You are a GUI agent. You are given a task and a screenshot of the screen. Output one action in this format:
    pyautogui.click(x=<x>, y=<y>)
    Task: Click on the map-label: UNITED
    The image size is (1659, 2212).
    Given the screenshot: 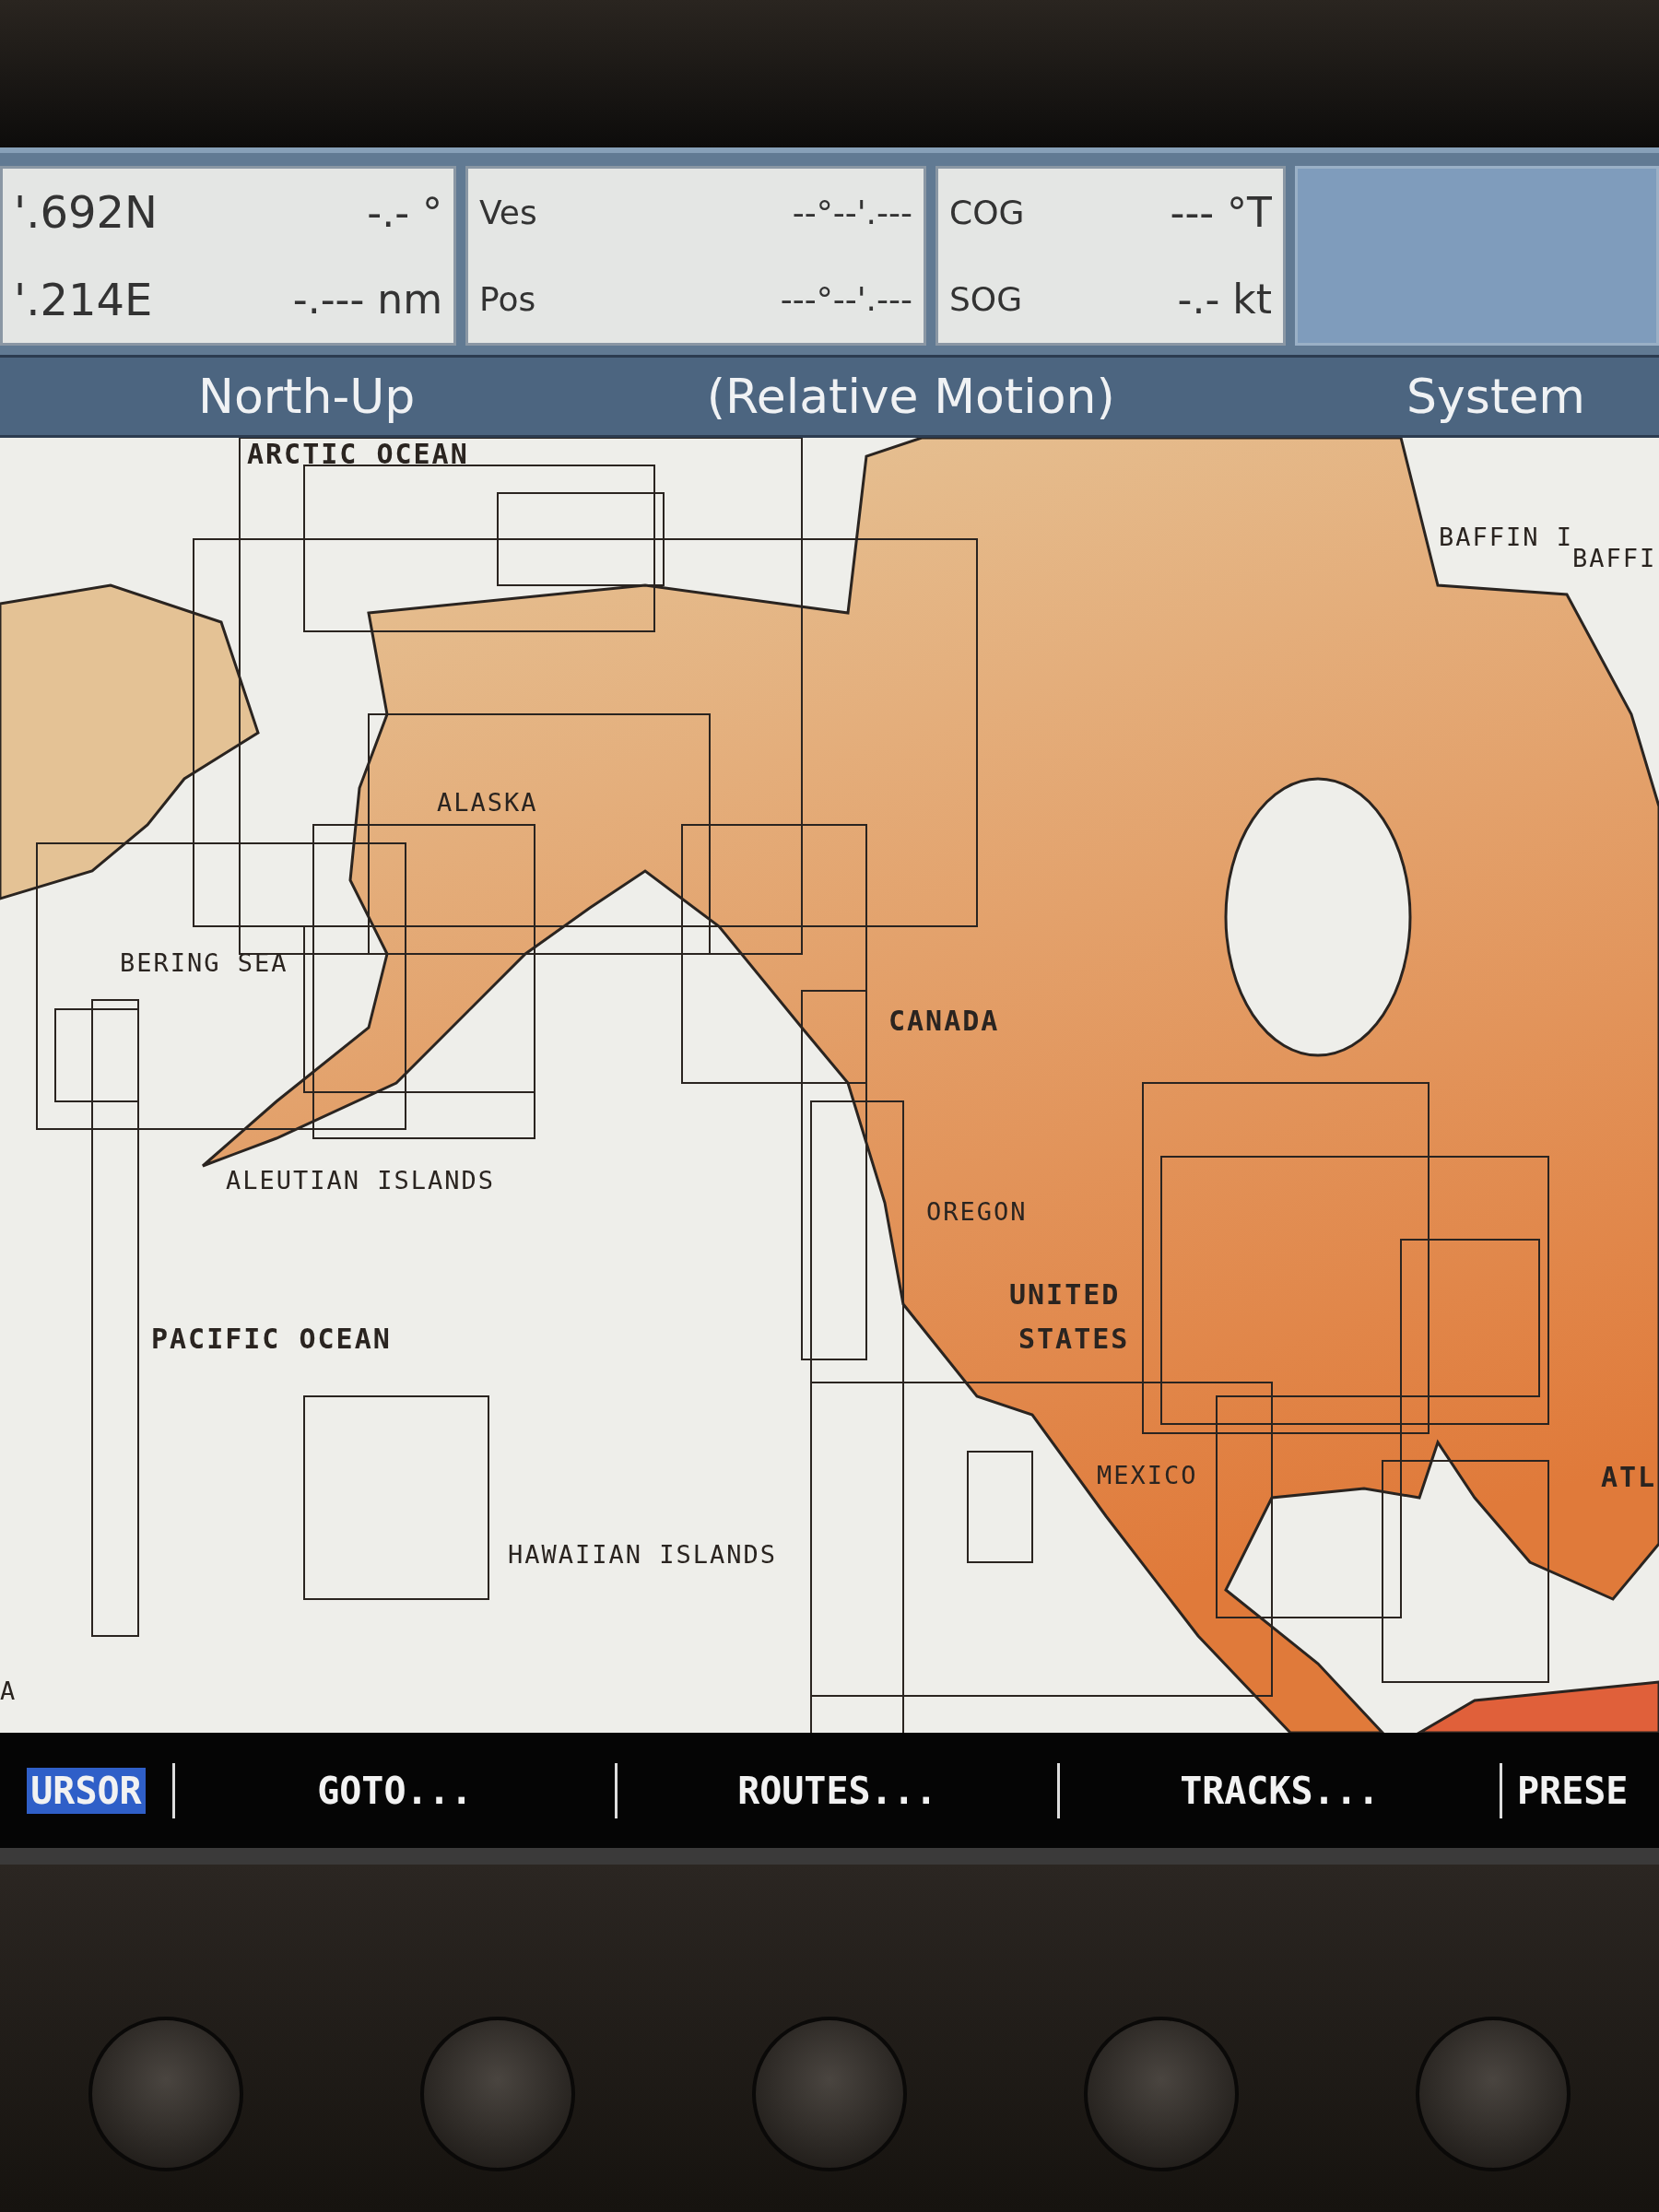 What is the action you would take?
    pyautogui.click(x=1065, y=1294)
    